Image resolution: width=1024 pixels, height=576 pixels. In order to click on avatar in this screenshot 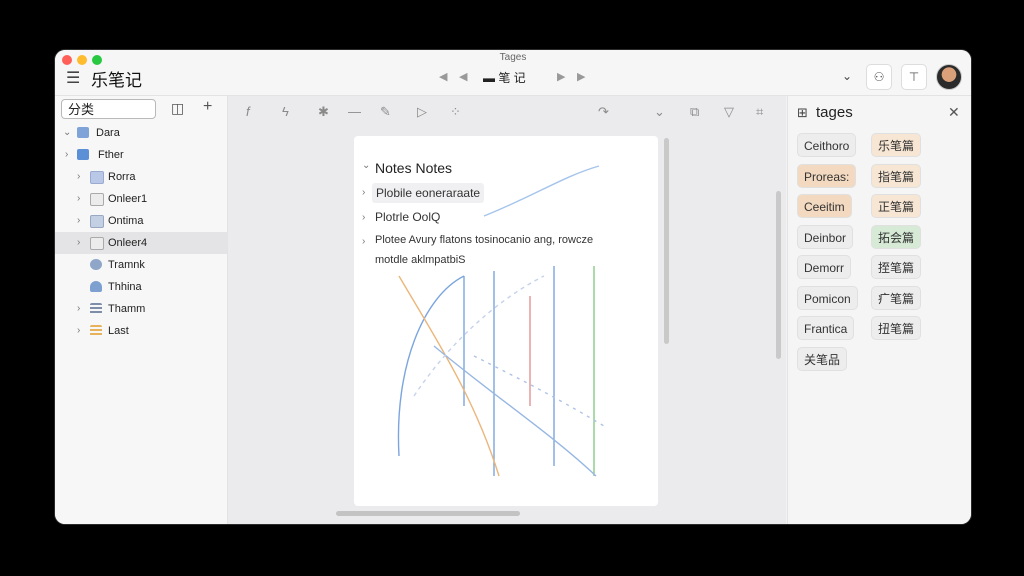, I will do `click(949, 77)`.